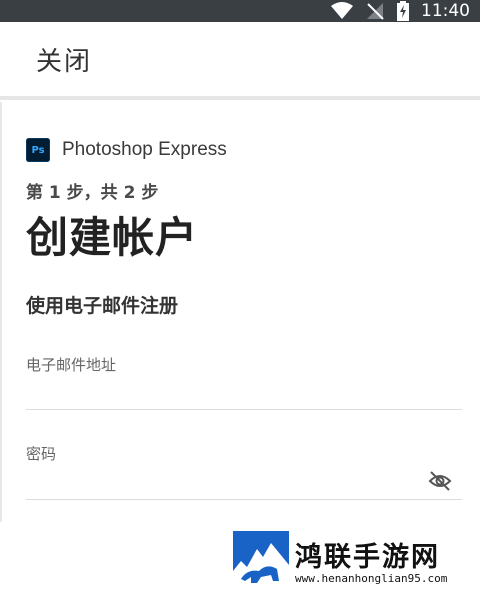 The height and width of the screenshot is (592, 480). What do you see at coordinates (1, 312) in the screenshot?
I see `left-edge-divider` at bounding box center [1, 312].